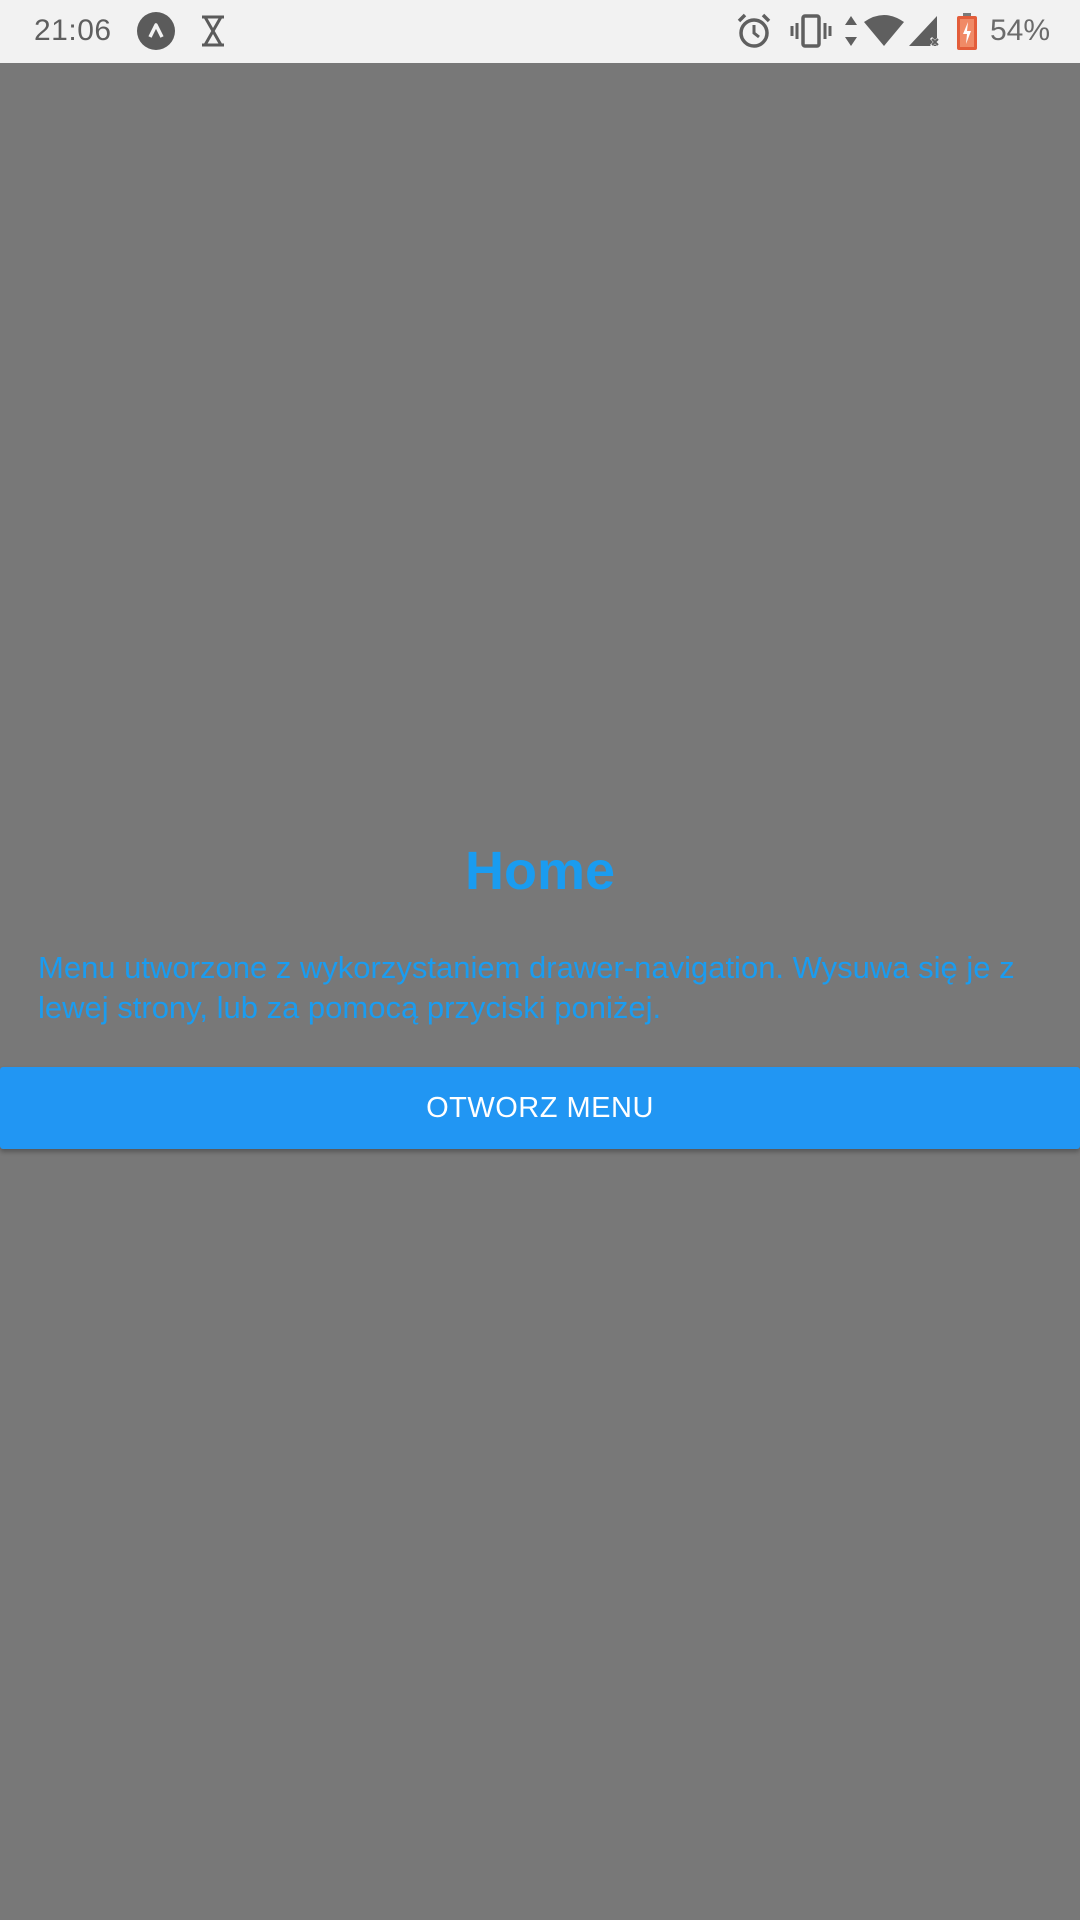 Image resolution: width=1080 pixels, height=1920 pixels. What do you see at coordinates (540, 1108) in the screenshot?
I see `open-menu-button: OTWORZ MENU` at bounding box center [540, 1108].